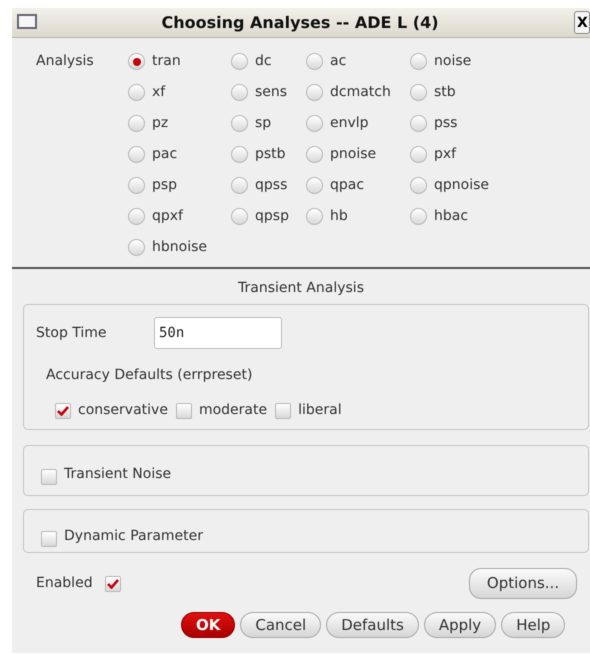 The height and width of the screenshot is (654, 590). Describe the element at coordinates (27, 21) in the screenshot. I see `window-icon` at that location.